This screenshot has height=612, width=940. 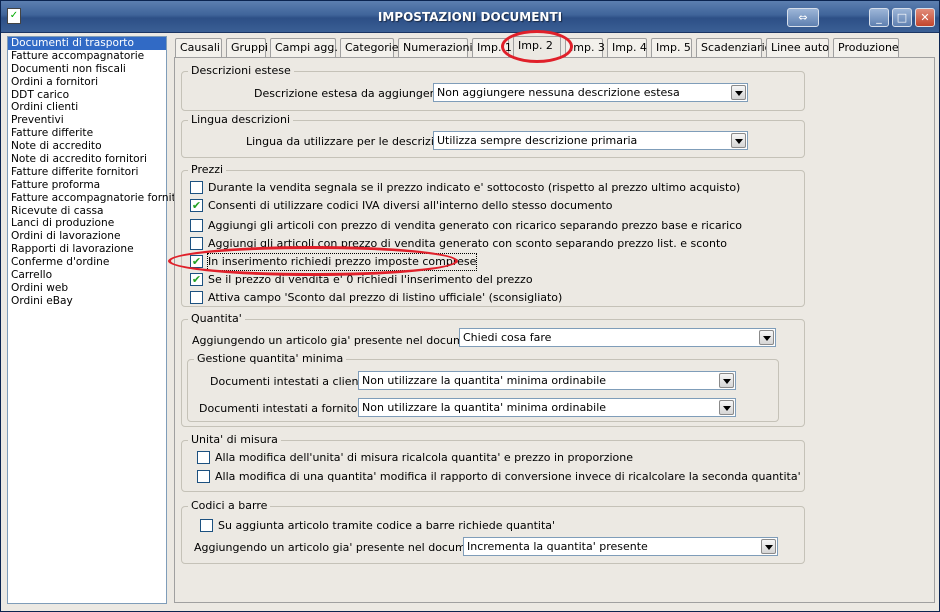 I want to click on close-button: ✕, so click(x=925, y=17).